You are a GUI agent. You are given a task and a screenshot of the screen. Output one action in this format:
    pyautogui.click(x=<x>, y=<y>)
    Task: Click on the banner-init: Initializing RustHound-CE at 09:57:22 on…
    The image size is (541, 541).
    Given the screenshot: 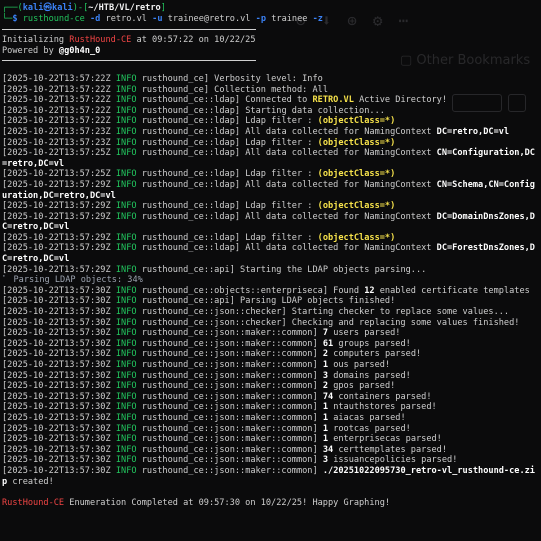 What is the action you would take?
    pyautogui.click(x=129, y=40)
    